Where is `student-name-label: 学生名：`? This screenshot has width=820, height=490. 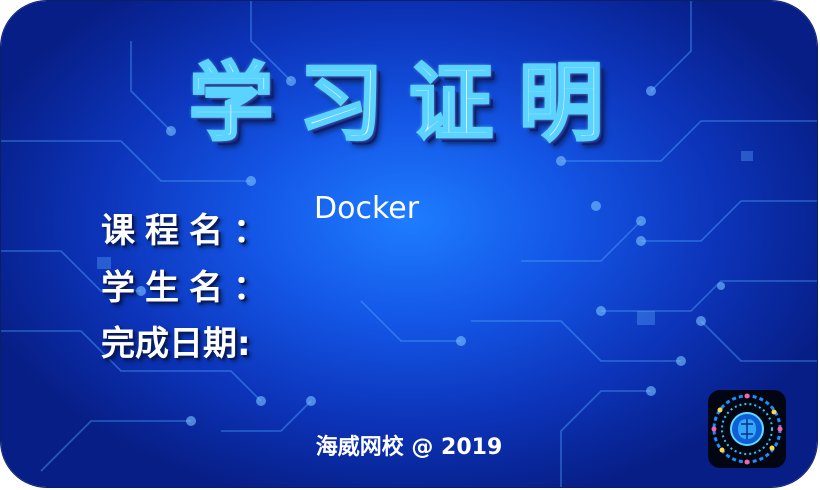
student-name-label: 学生名： is located at coordinates (189, 288).